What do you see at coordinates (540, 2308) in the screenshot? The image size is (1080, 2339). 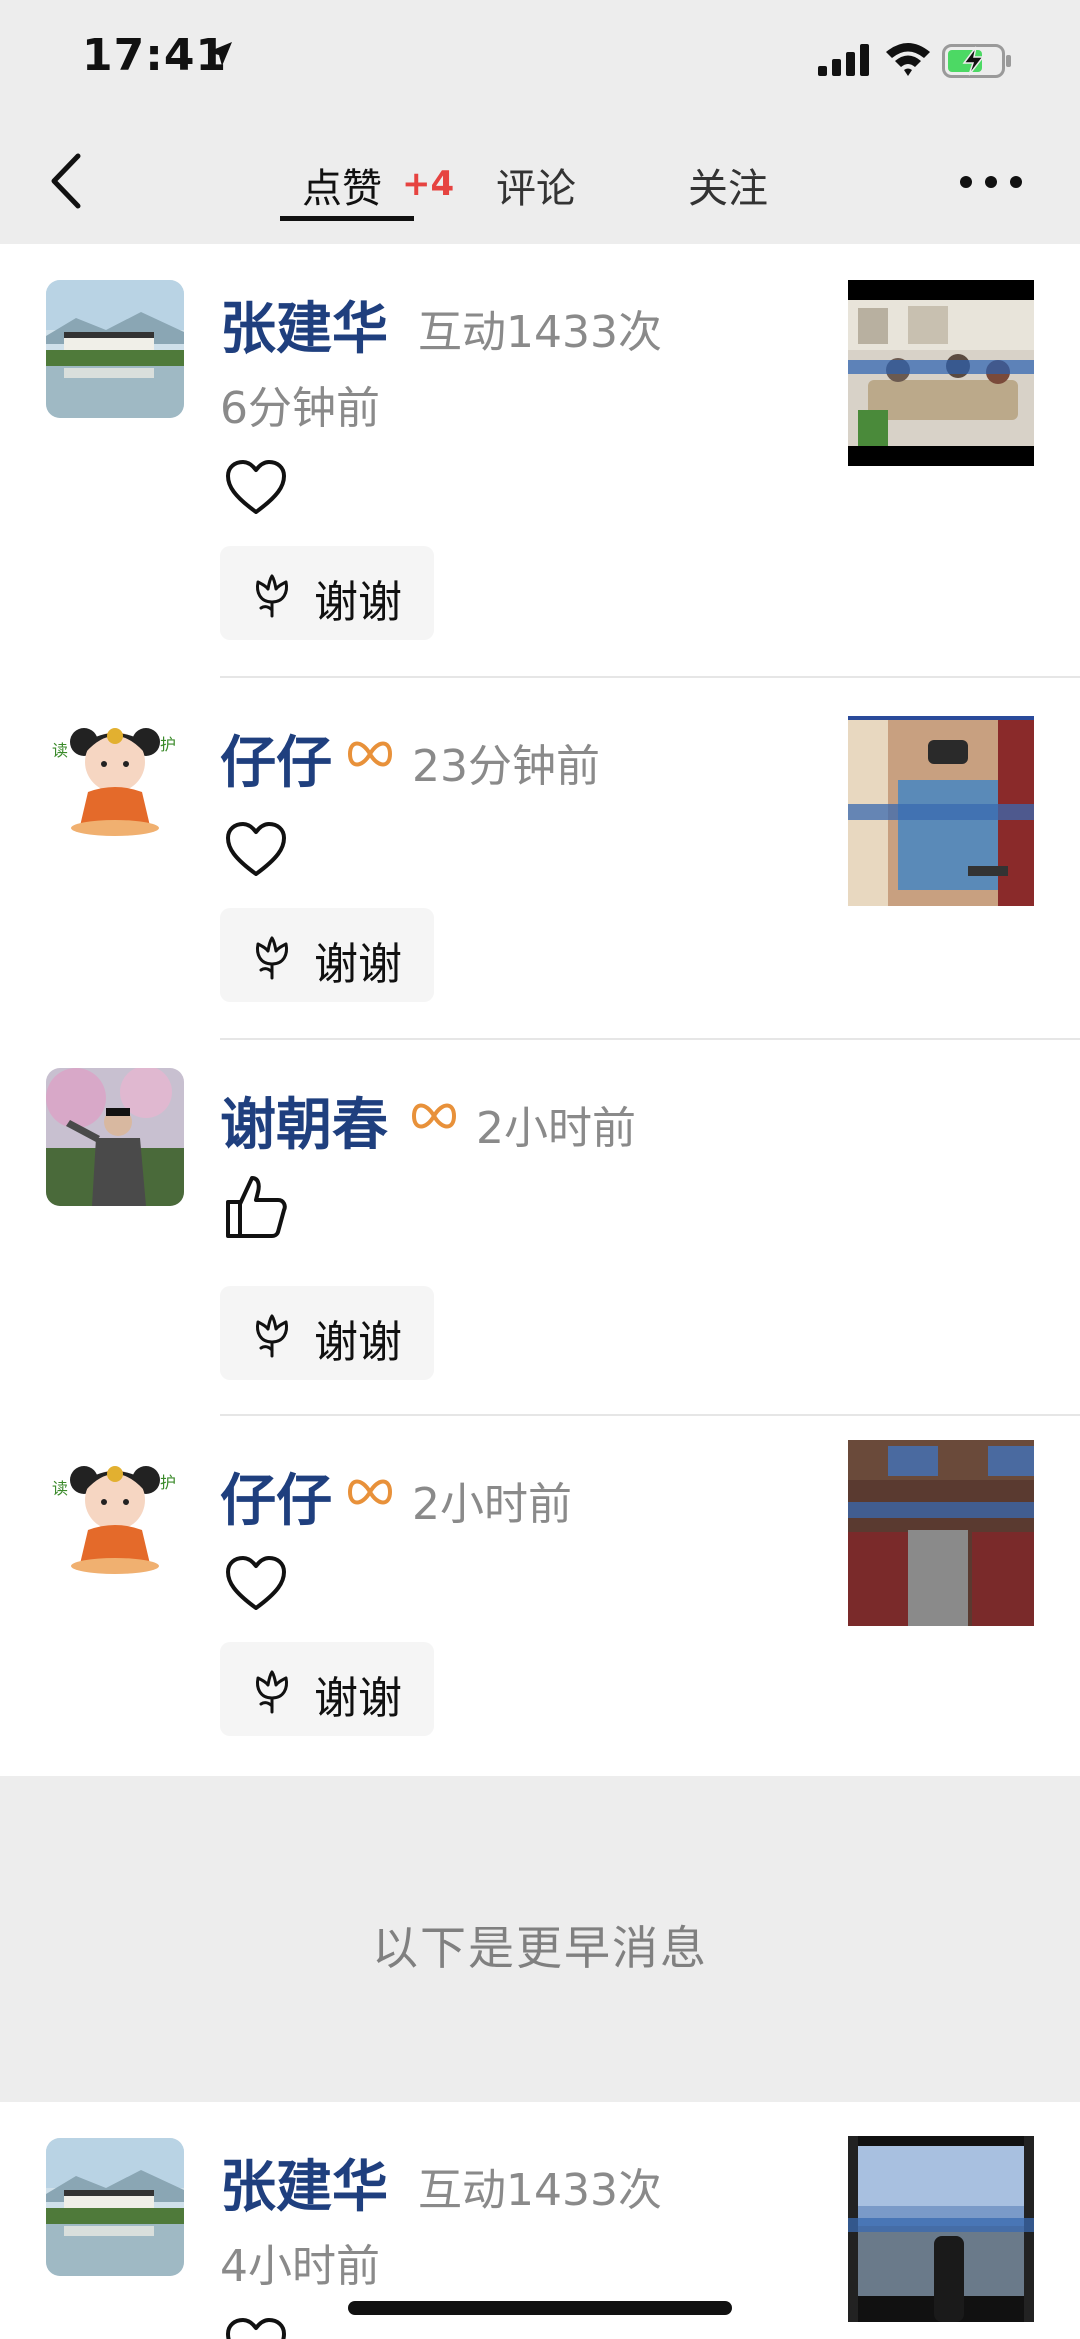 I see `home-indicator` at bounding box center [540, 2308].